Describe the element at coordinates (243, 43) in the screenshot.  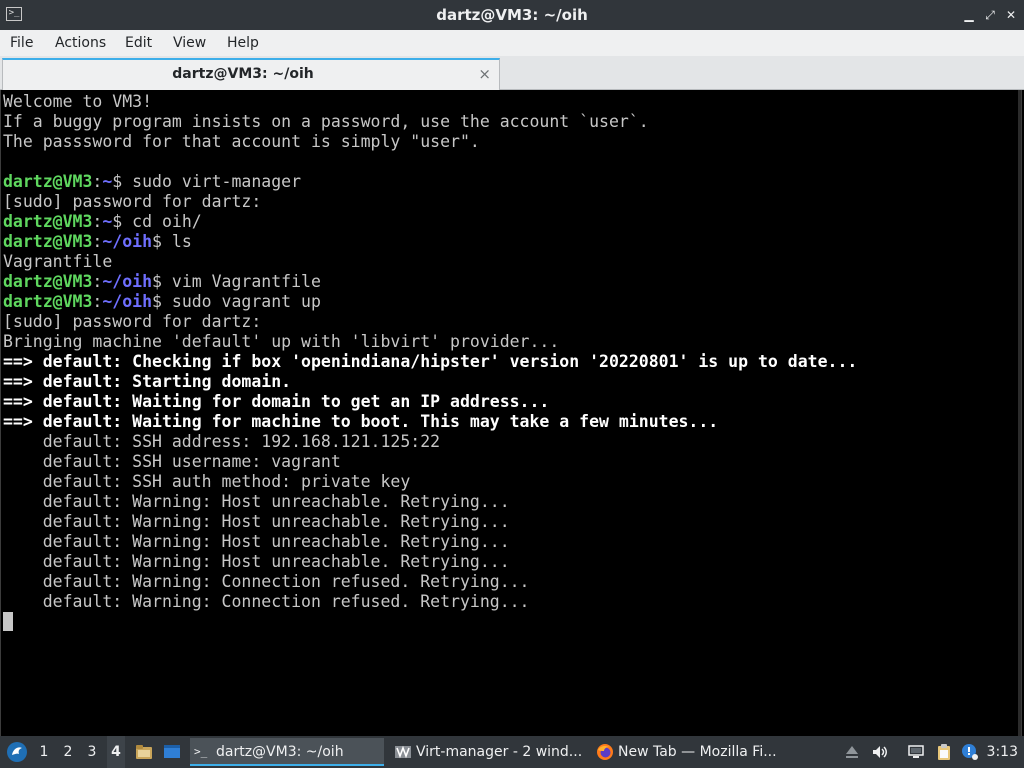
I see `menu-help: Help` at that location.